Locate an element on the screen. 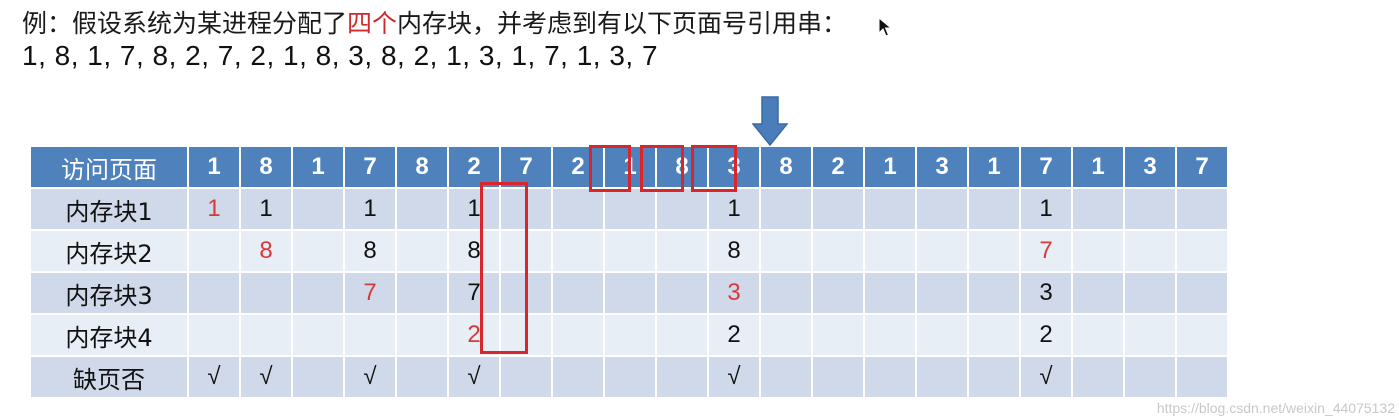  row-label: 内存块2 is located at coordinates (110, 251).